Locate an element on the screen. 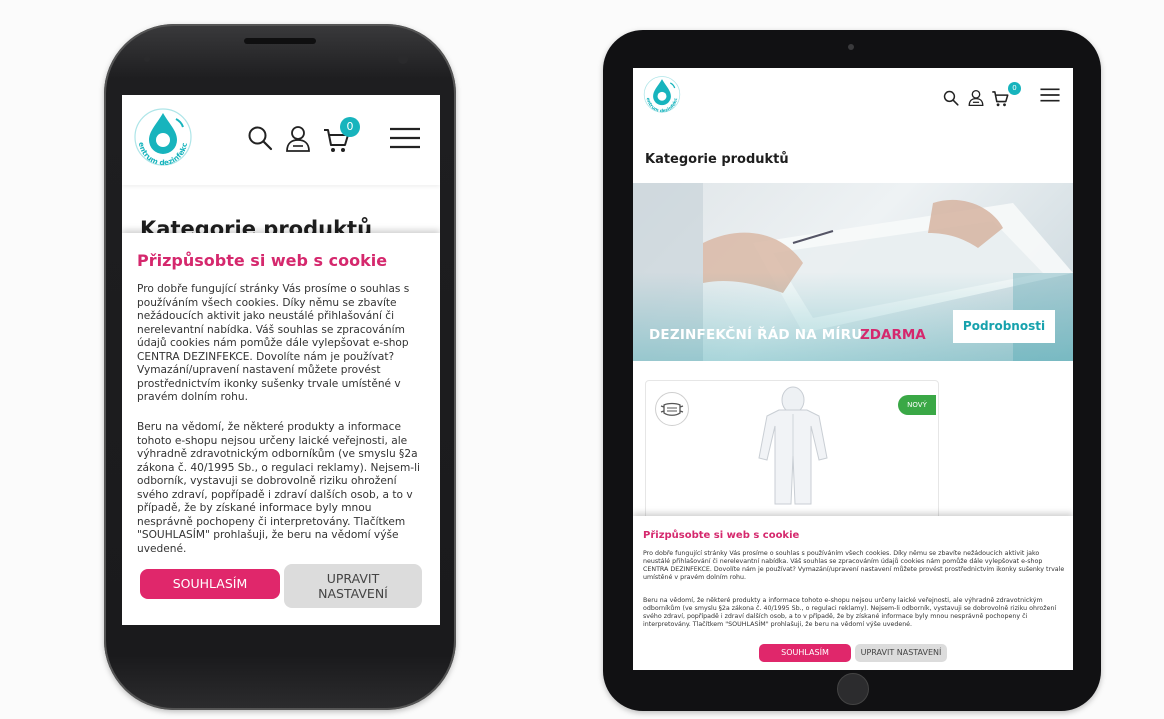 The image size is (1164, 719). new-badge: NOVÝ is located at coordinates (917, 405).